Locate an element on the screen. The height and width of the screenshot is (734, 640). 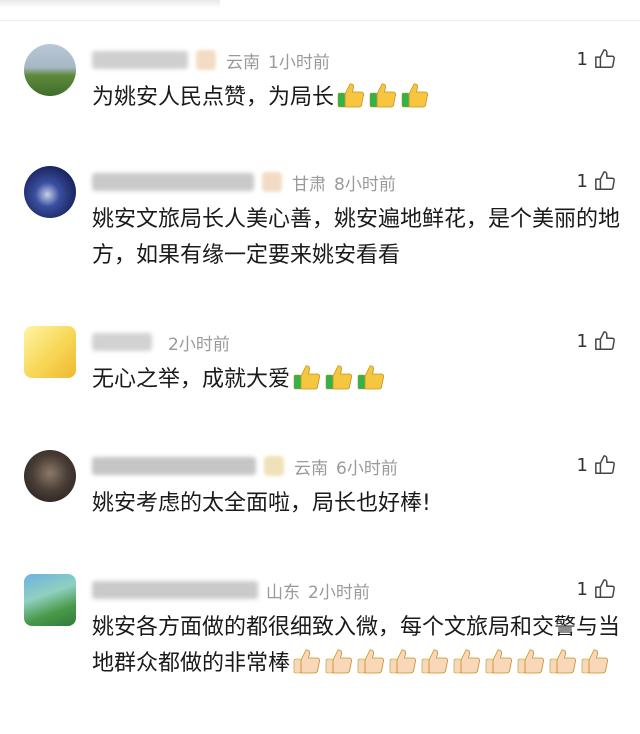
timestamp: 1小时前 is located at coordinates (299, 62).